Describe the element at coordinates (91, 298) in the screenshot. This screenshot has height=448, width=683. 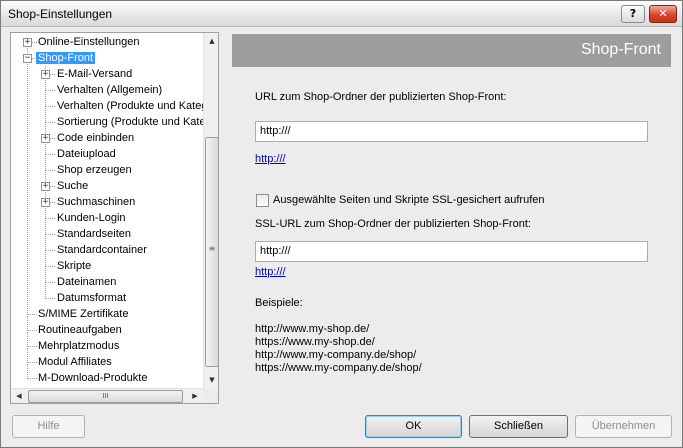
I see `tree-item-datumsformat: Datumsformat` at that location.